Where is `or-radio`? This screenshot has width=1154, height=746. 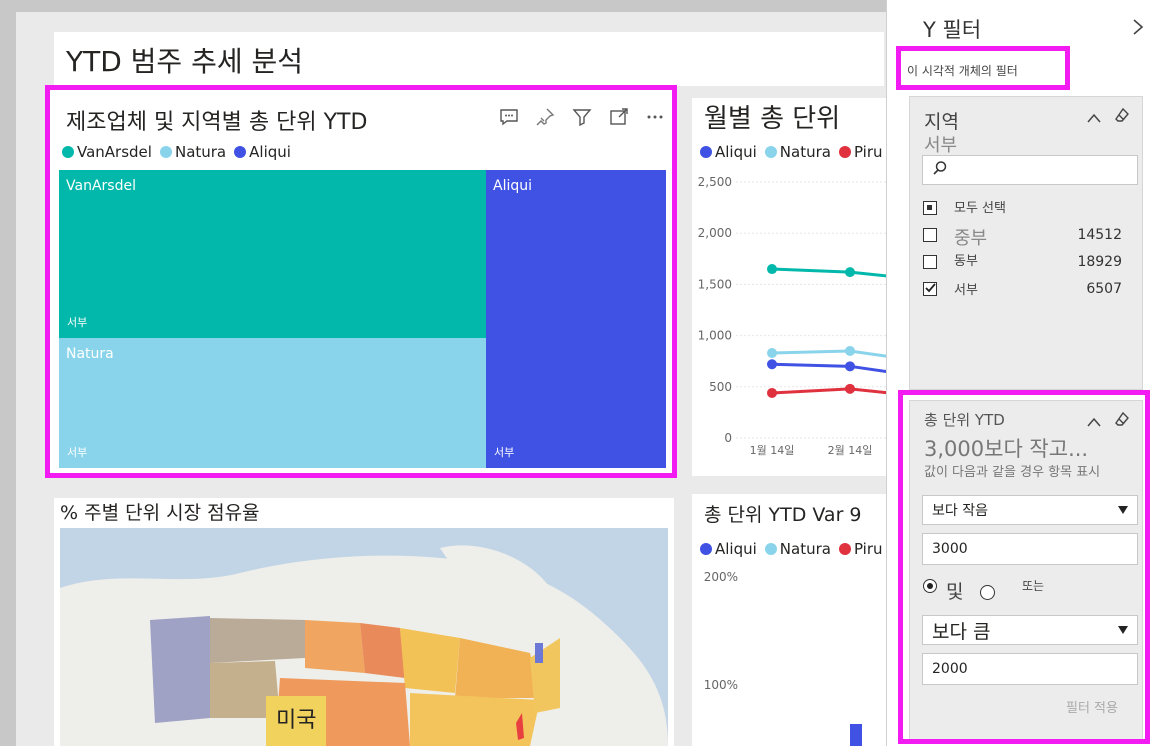 or-radio is located at coordinates (987, 592).